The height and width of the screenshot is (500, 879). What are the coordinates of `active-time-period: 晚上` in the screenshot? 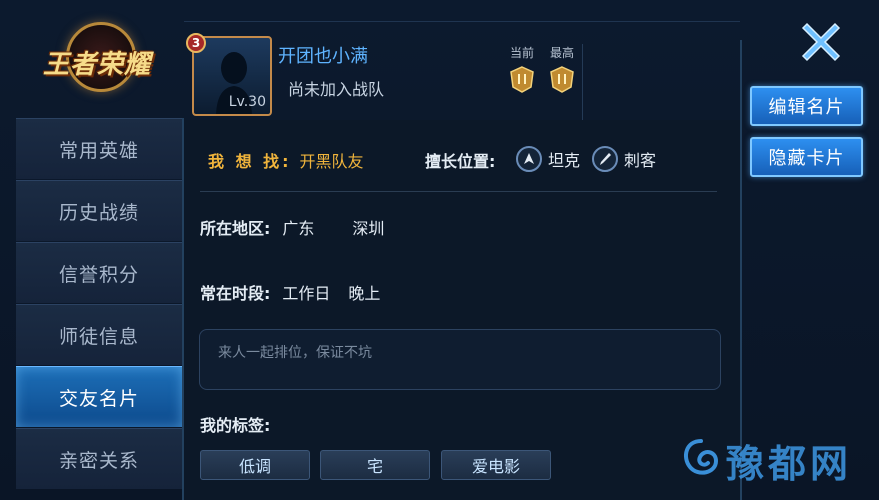 It's located at (364, 293).